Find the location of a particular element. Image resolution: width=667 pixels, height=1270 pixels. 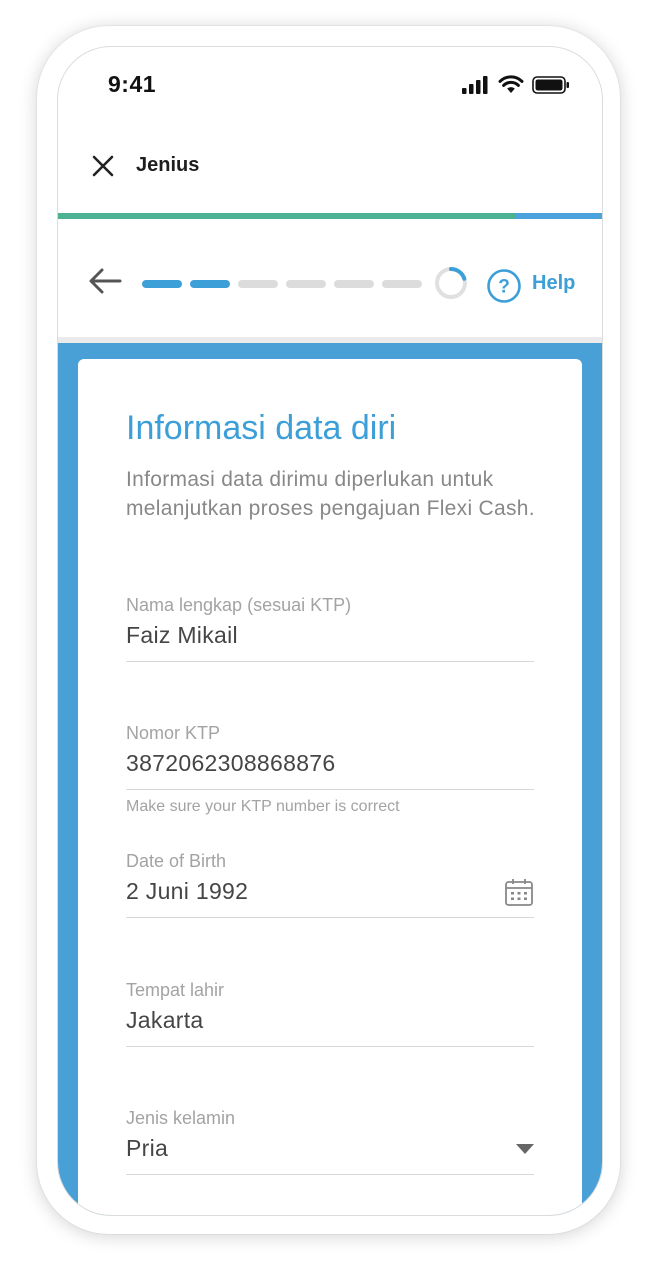

back-arrow-icon is located at coordinates (105, 281).